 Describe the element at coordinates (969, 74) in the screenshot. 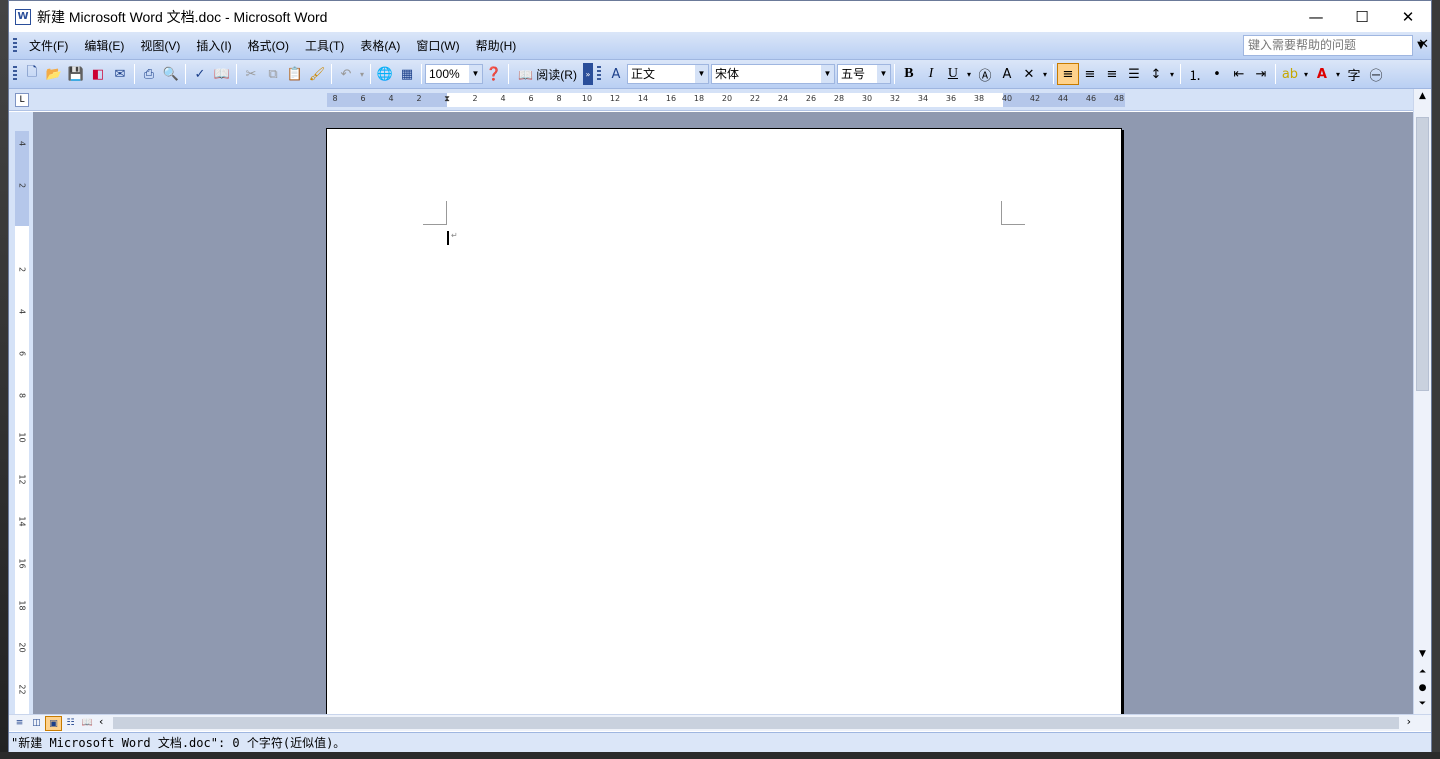

I see `underline-dropdown-icon: ▾` at that location.